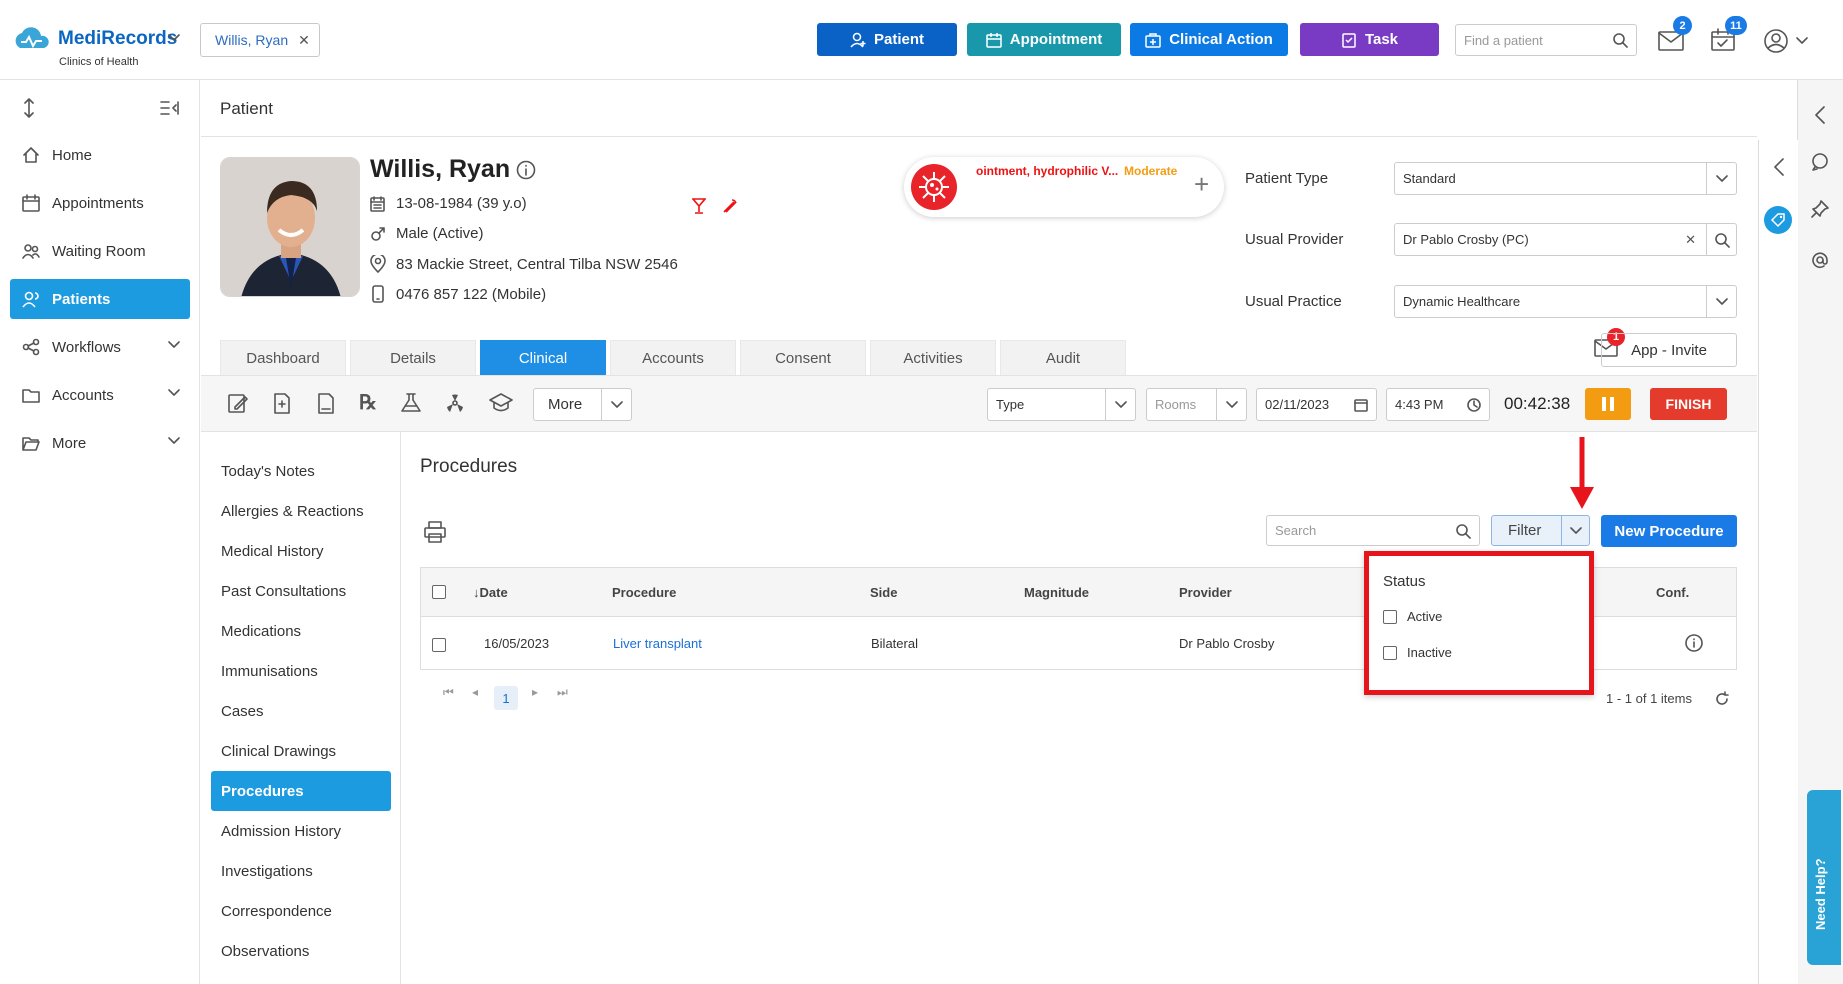 The image size is (1843, 984). I want to click on active-checkbox, so click(1390, 616).